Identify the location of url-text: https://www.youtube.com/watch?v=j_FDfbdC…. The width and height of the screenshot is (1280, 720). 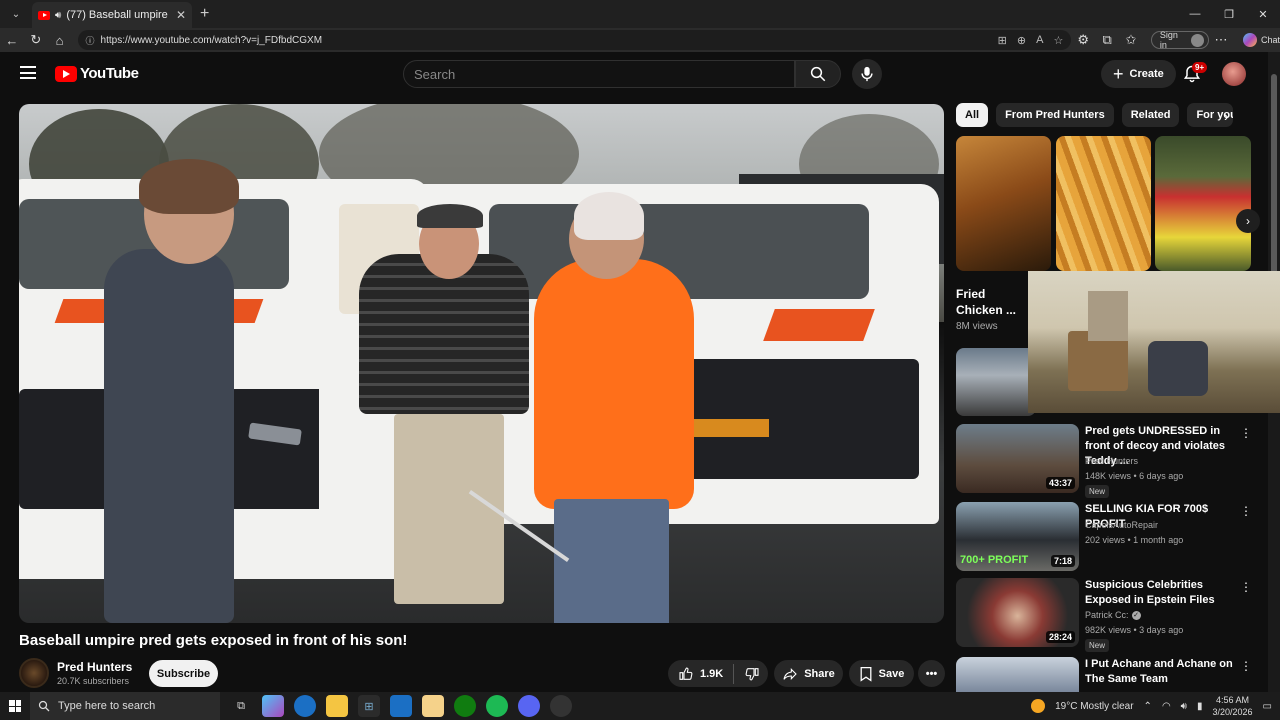
(211, 40).